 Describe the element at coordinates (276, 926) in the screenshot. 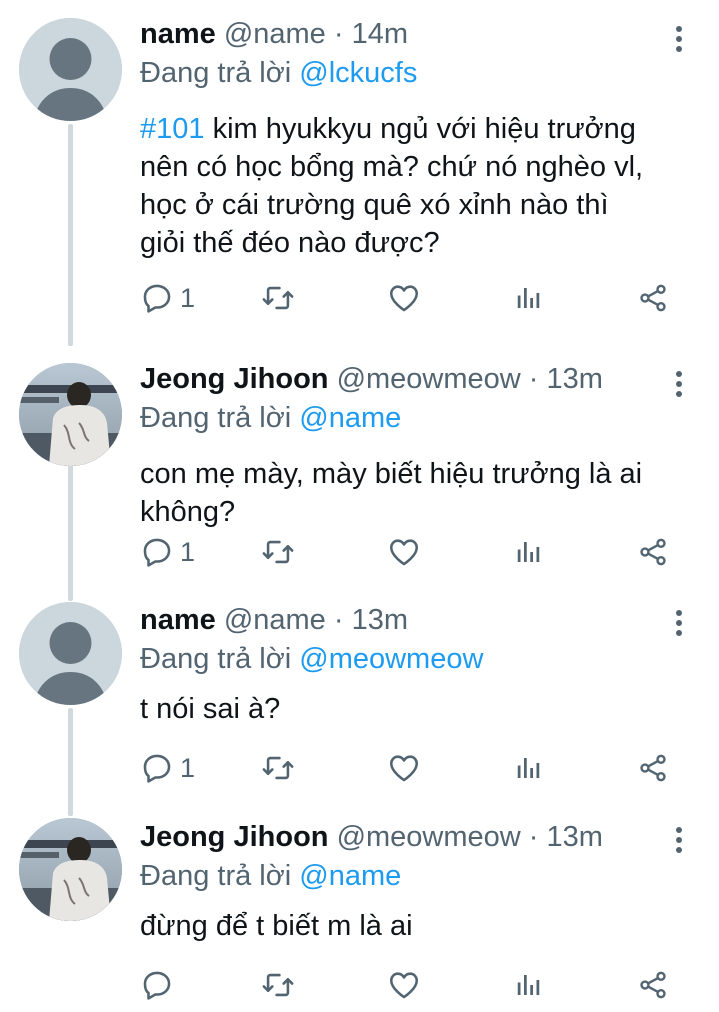

I see `tweet-text-line: đừng để t biết m là ai` at that location.